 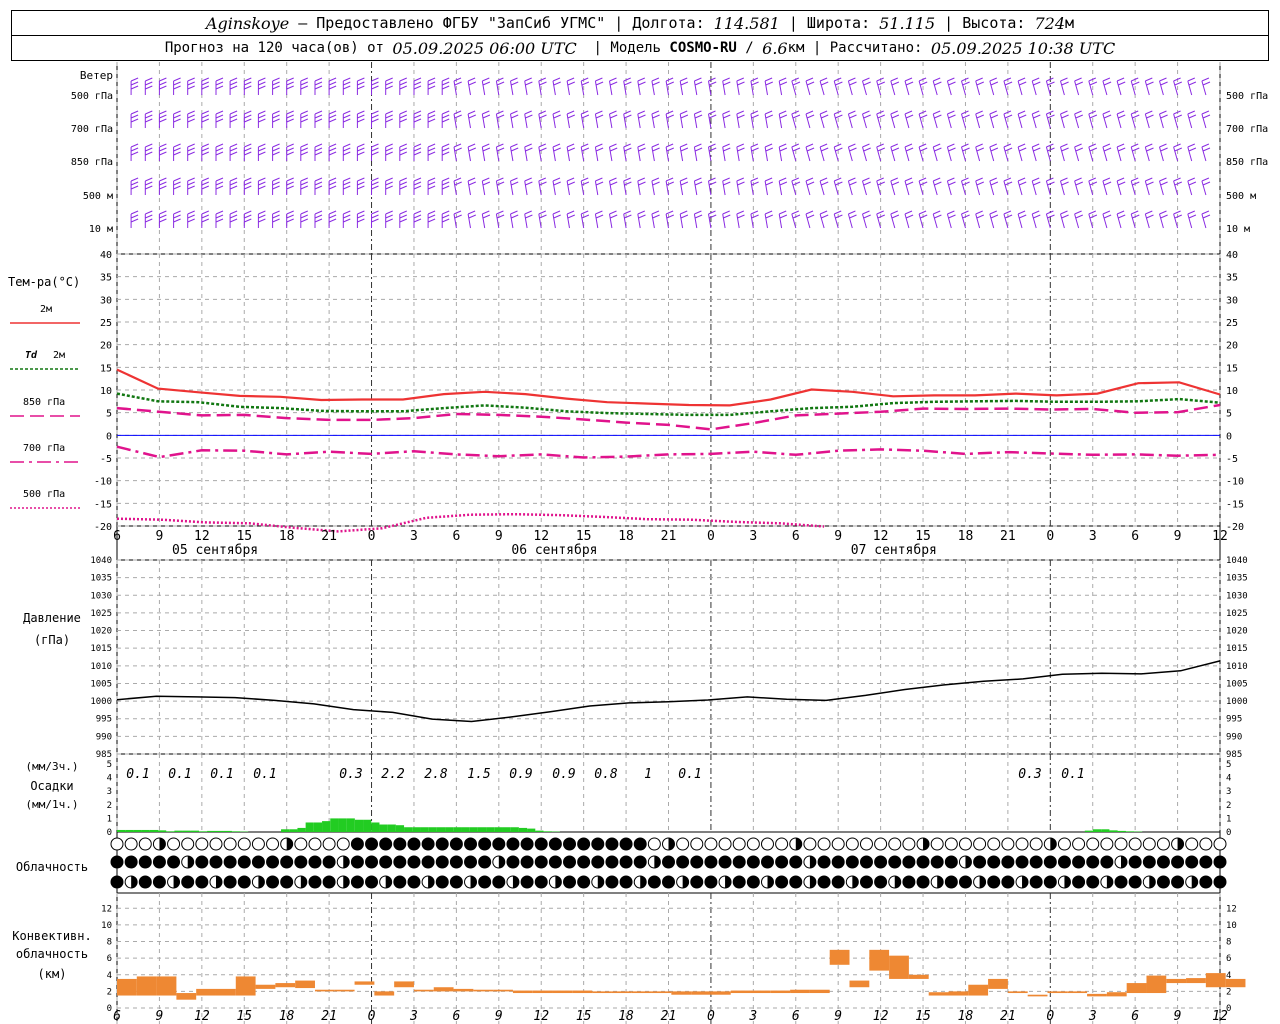 I want to click on precip-tick-label-left: 1, so click(x=109, y=819).